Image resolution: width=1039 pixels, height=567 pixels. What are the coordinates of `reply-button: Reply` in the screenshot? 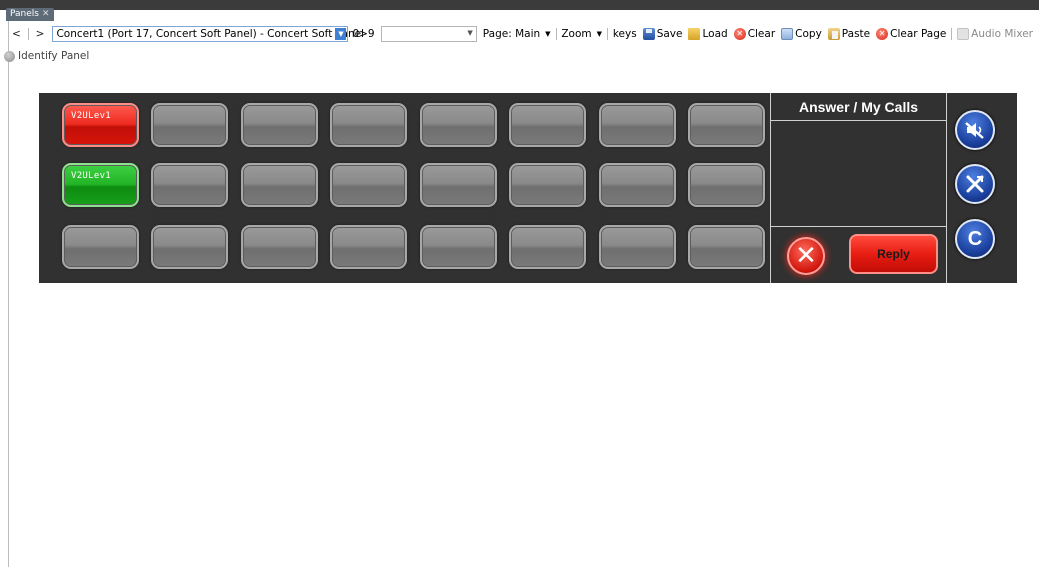 It's located at (893, 254).